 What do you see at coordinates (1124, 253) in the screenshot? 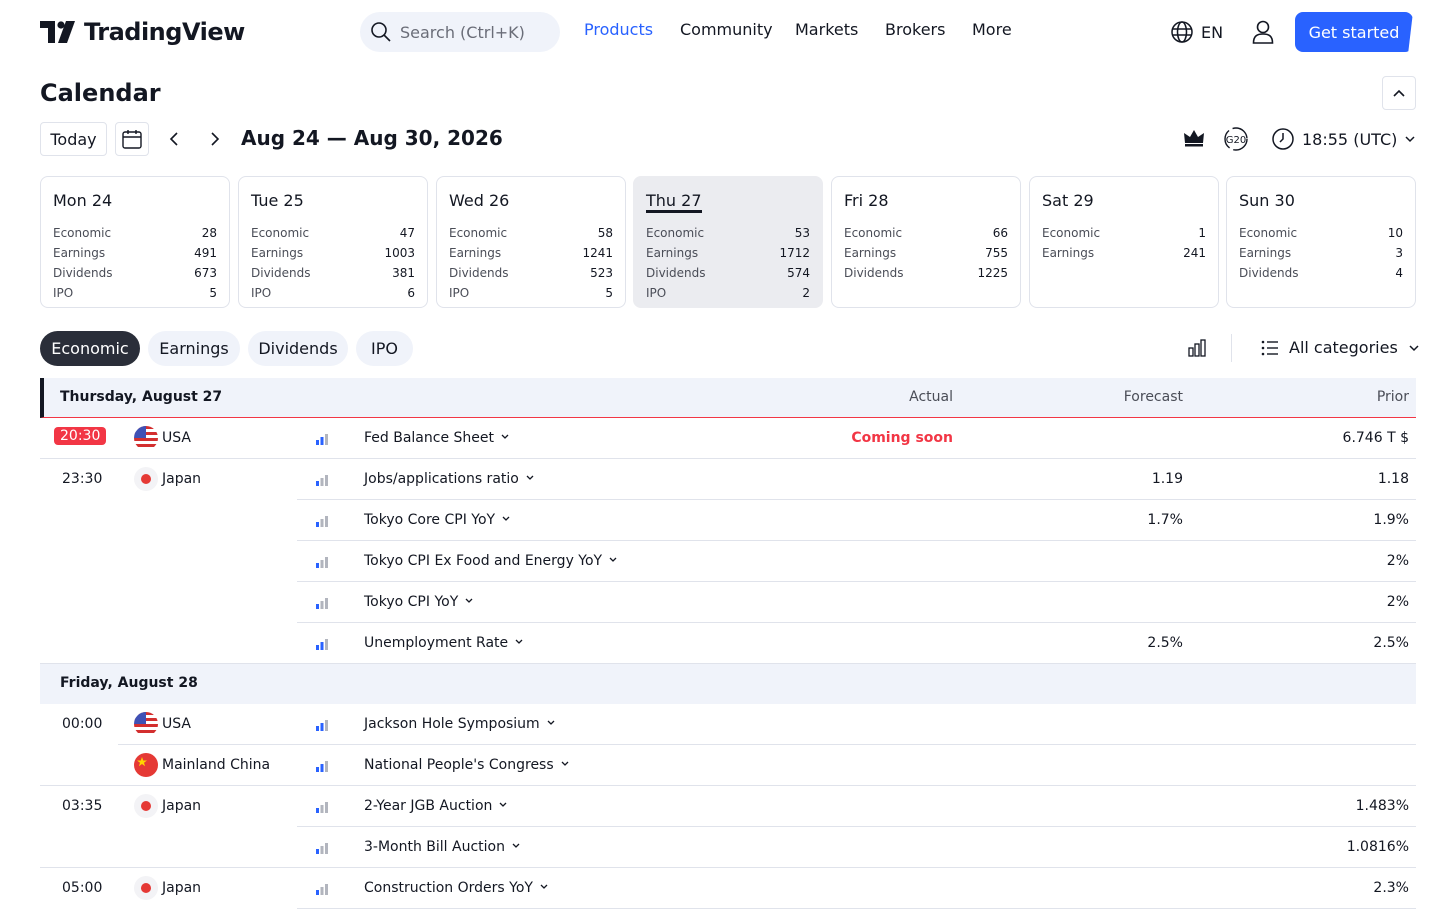
I see `day-card-count-row: Earnings 241` at bounding box center [1124, 253].